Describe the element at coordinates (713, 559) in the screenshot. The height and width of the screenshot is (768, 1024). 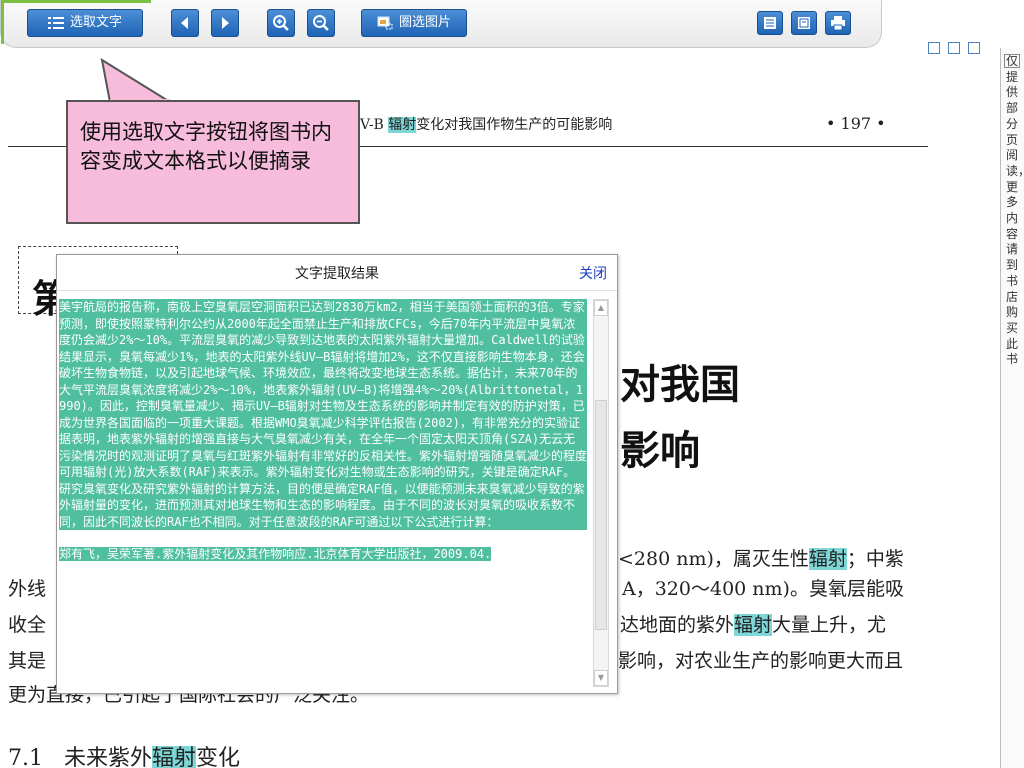
I see `body-text: <280 nm)，属灭生性` at that location.